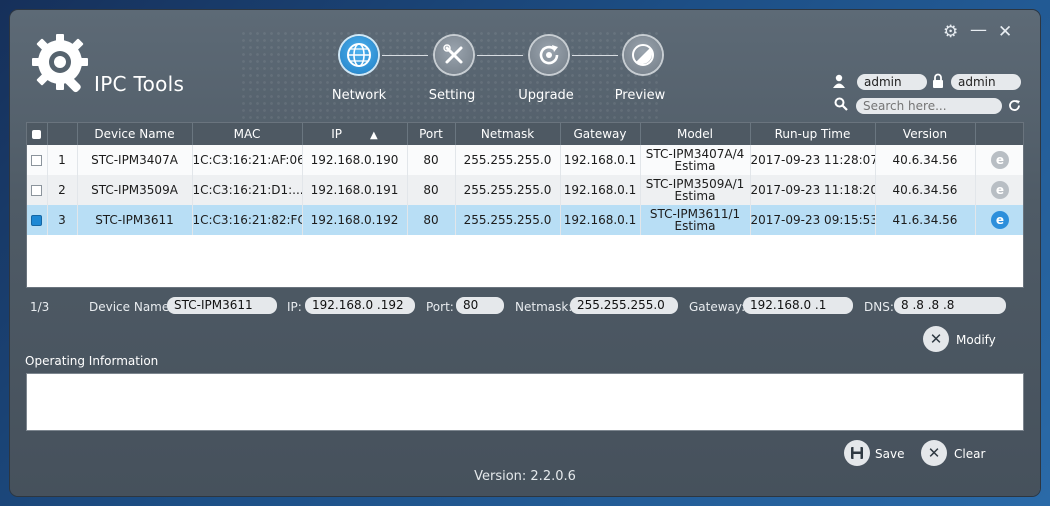 The image size is (1050, 506). I want to click on col-header-action, so click(999, 134).